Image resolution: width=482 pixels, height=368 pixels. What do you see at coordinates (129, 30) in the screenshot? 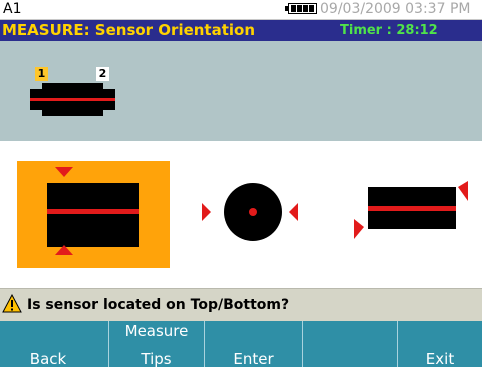
I see `page-title: MEASURE: Sensor Orientation` at bounding box center [129, 30].